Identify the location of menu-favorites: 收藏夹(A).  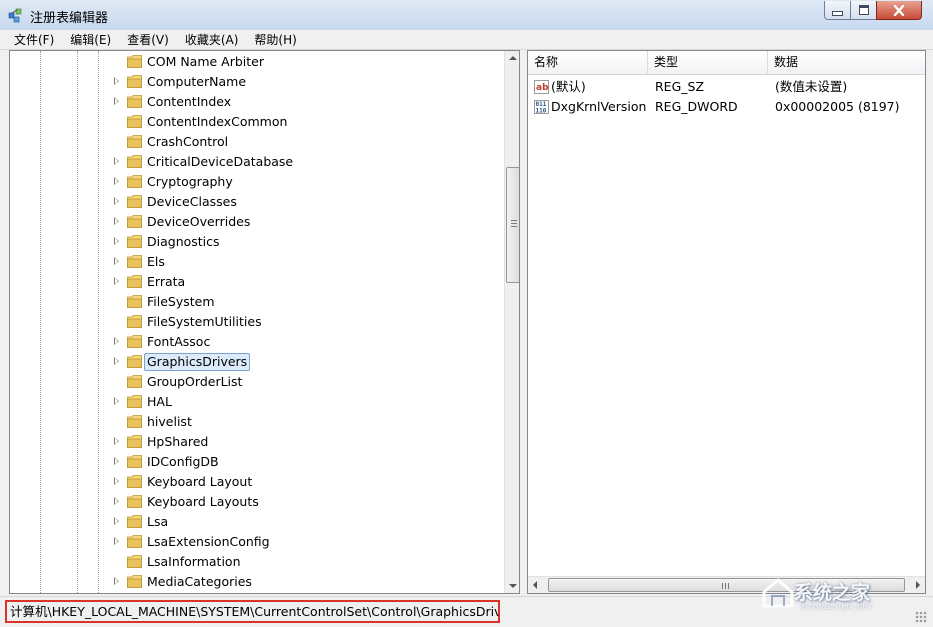
(212, 39).